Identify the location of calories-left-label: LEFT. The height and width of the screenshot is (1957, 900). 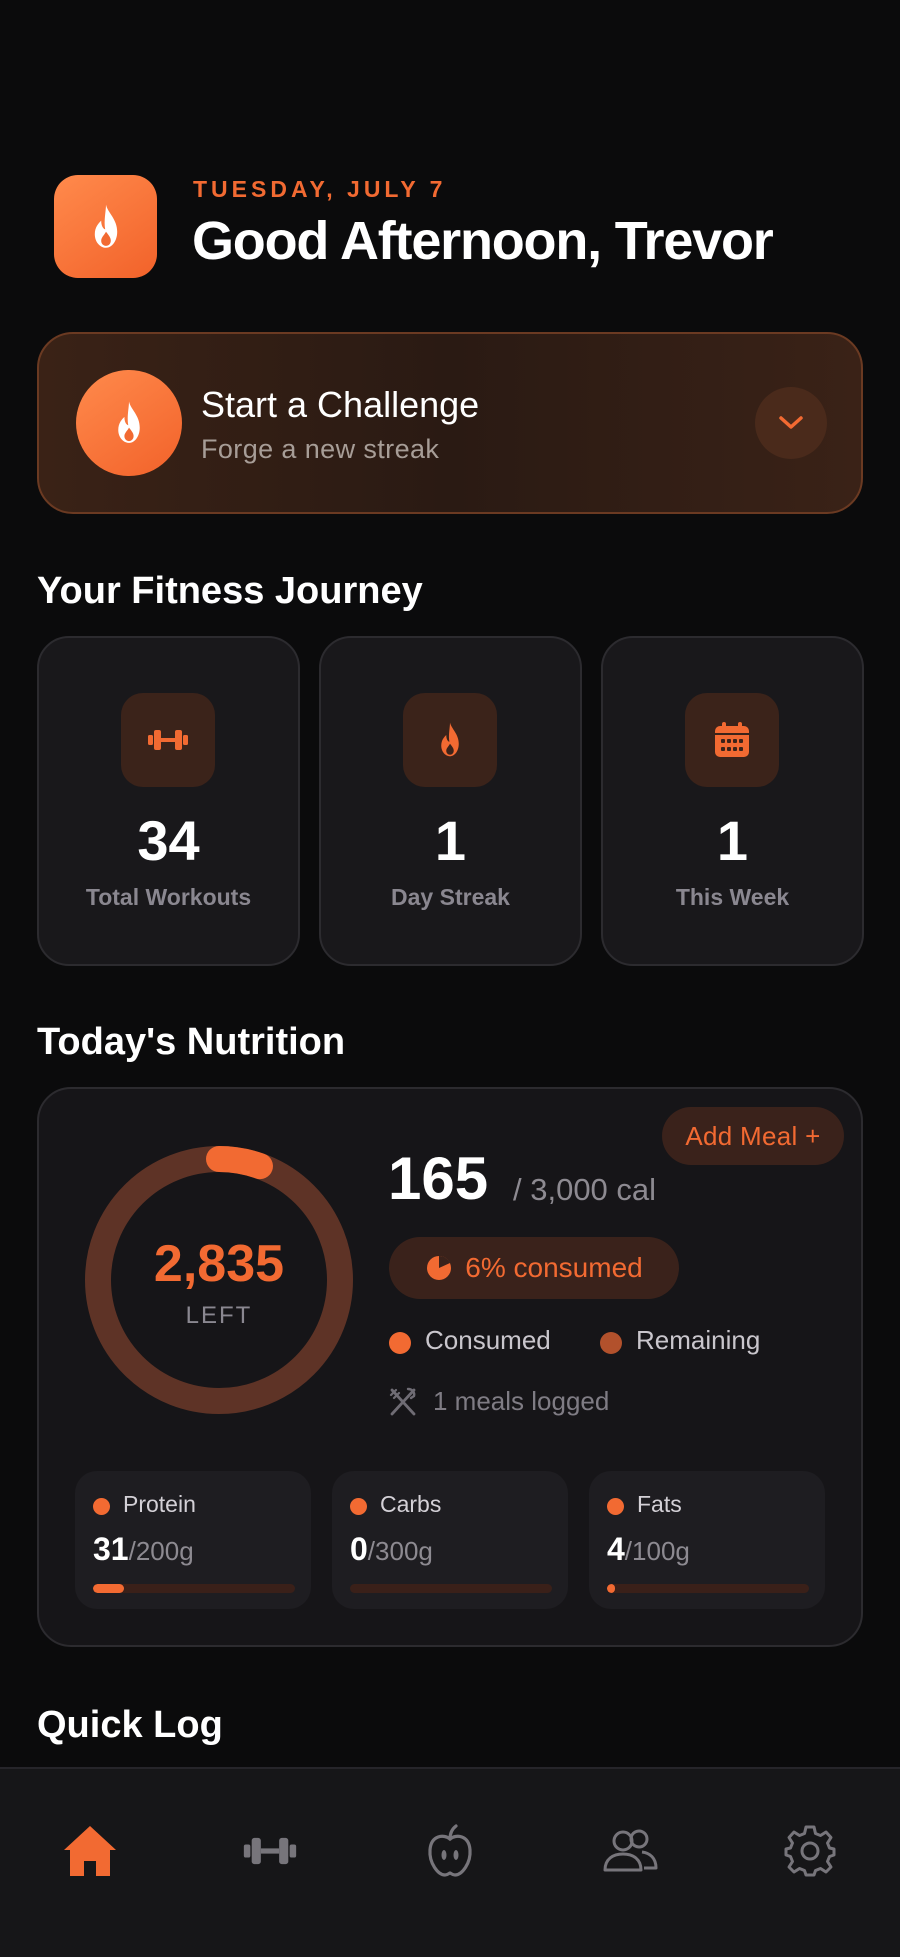
(219, 1315).